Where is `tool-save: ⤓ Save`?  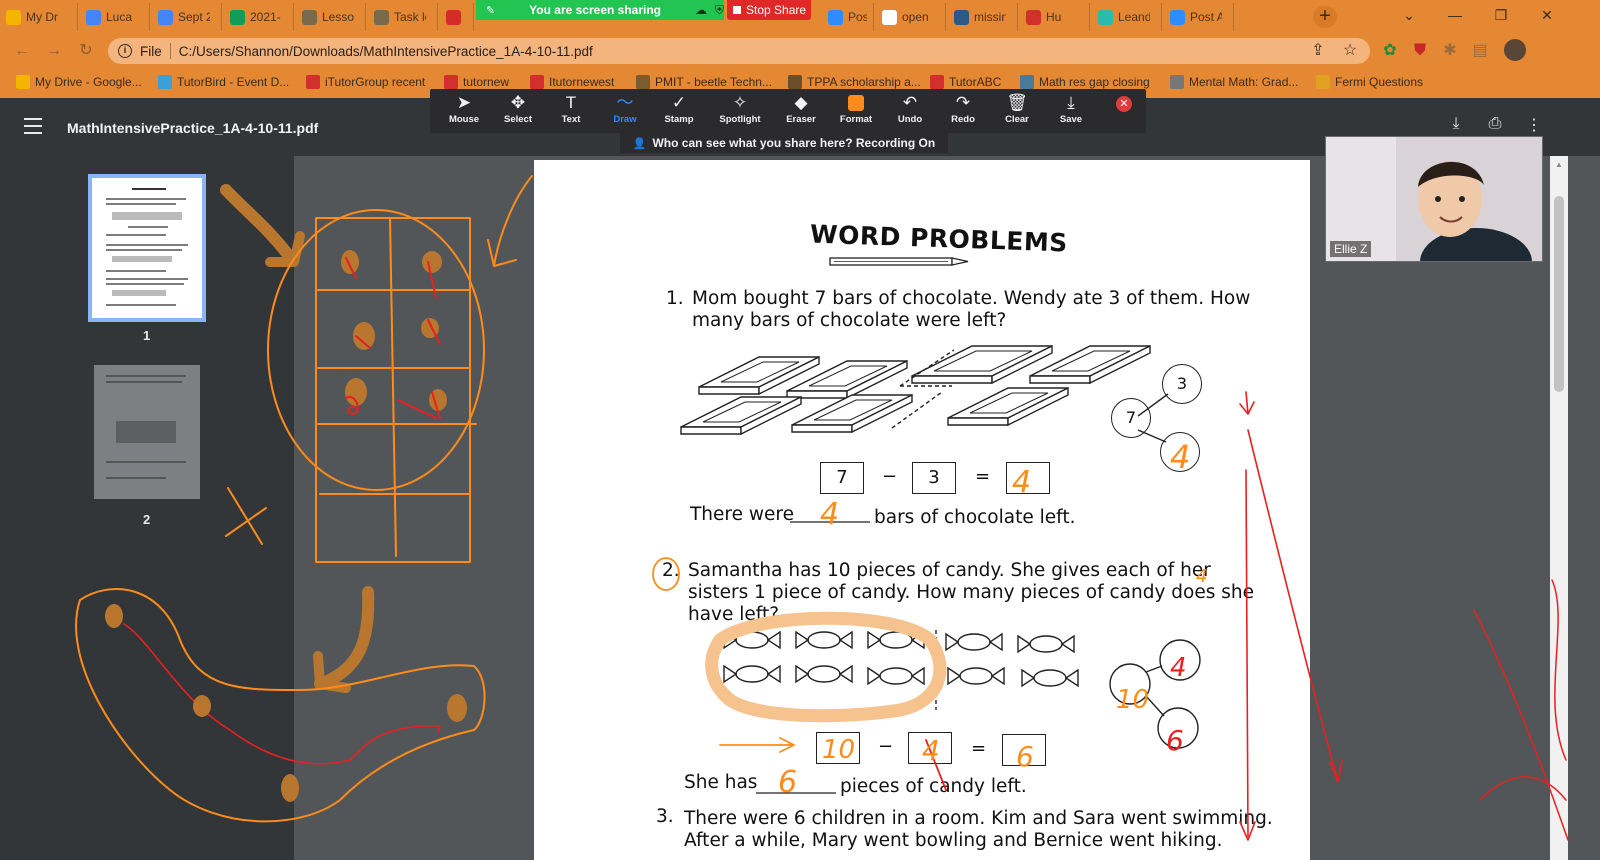 tool-save: ⤓ Save is located at coordinates (1071, 111).